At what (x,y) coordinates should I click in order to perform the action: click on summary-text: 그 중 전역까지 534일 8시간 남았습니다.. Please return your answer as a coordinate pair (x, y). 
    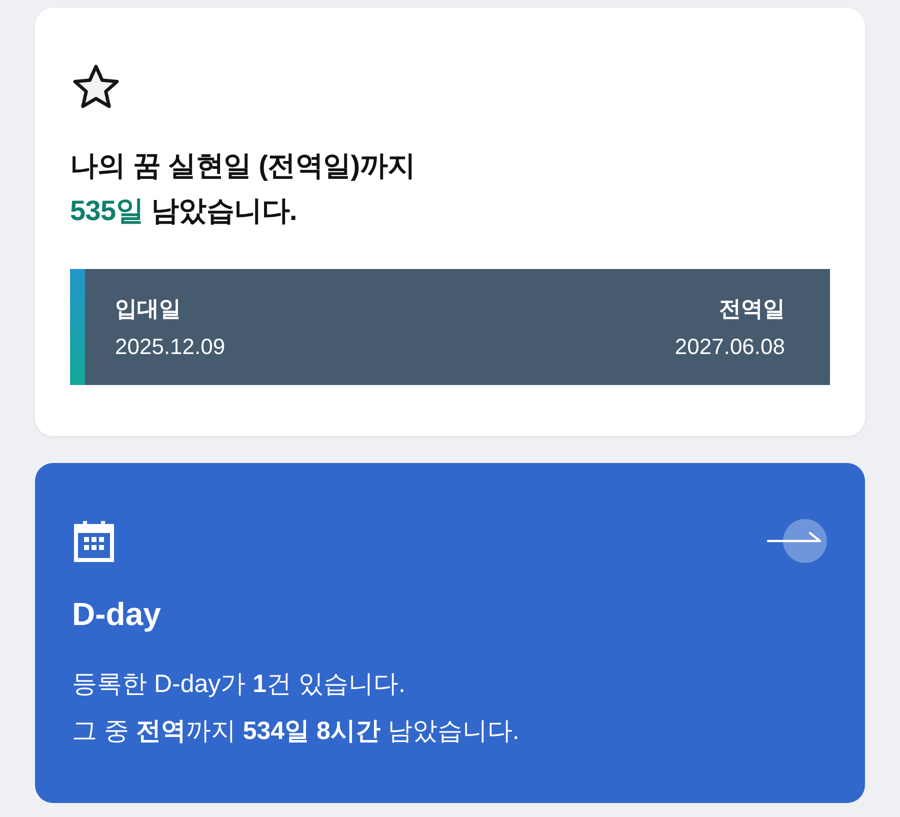
    Looking at the image, I should click on (296, 731).